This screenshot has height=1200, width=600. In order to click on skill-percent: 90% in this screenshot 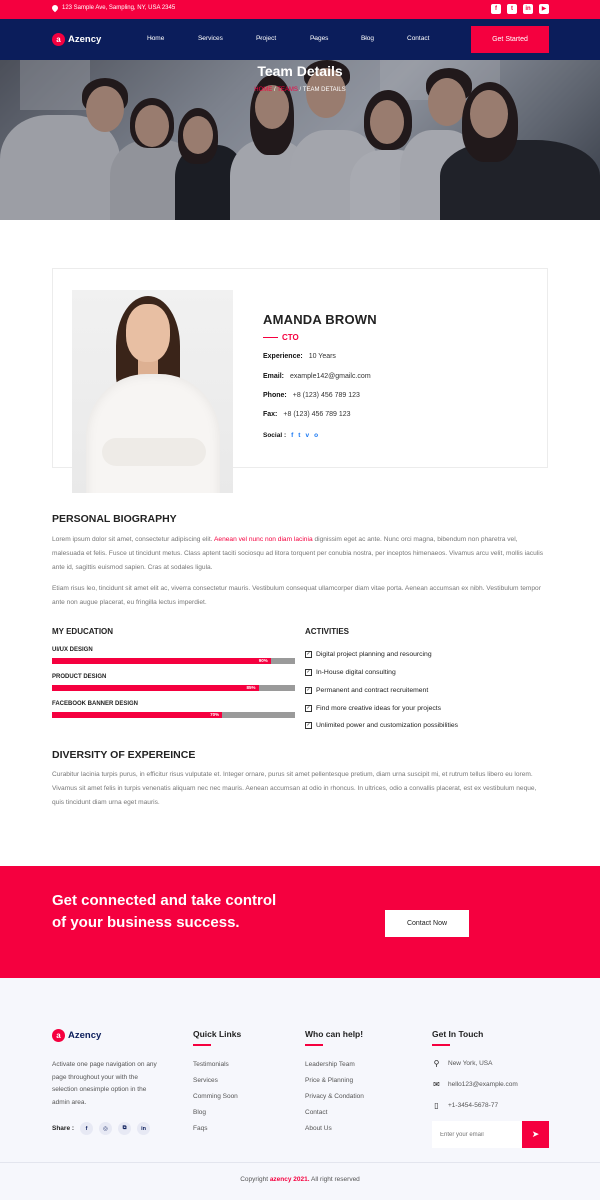, I will do `click(263, 660)`.